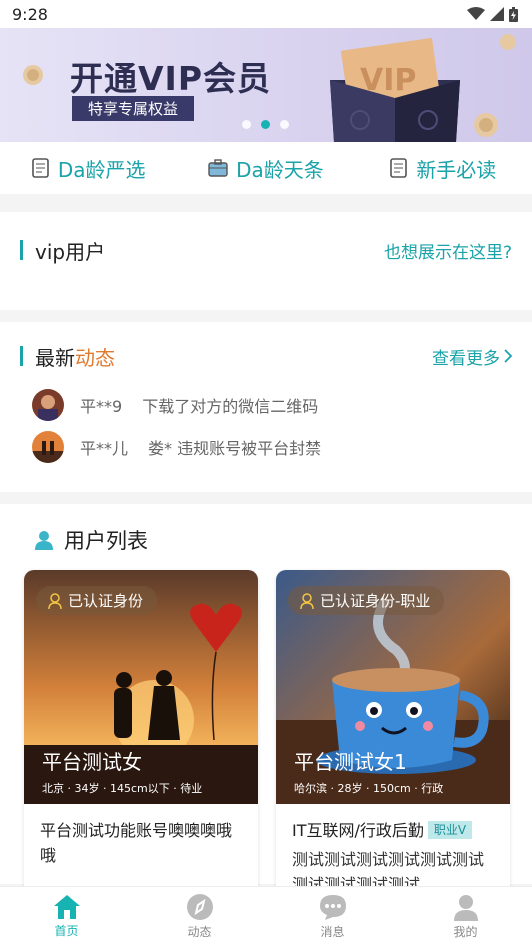 The width and height of the screenshot is (532, 946). I want to click on banner-subtitle: 特享专属权益, so click(133, 108).